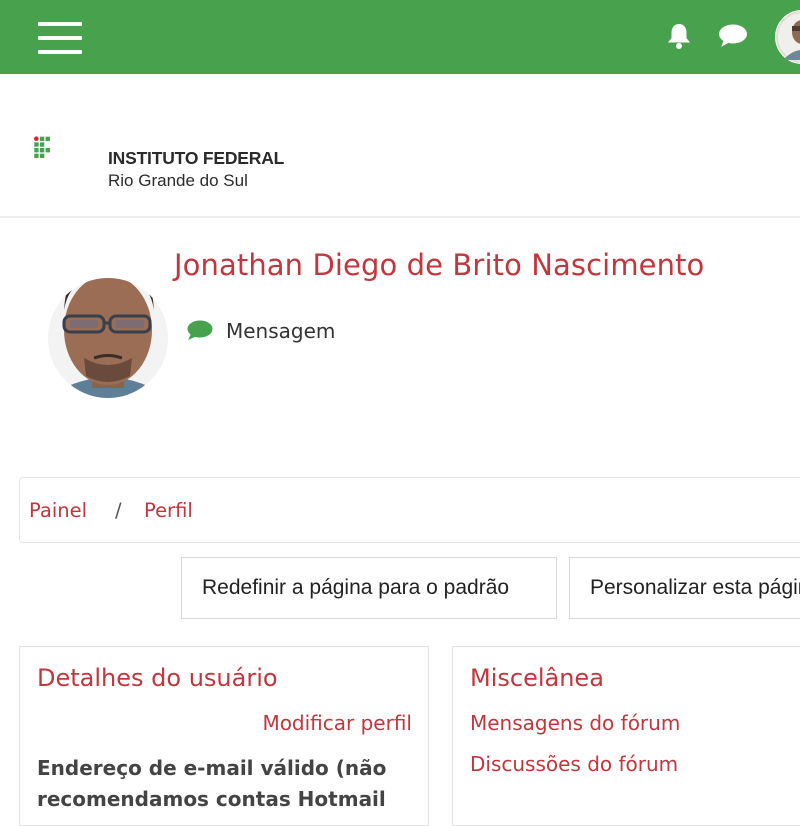 The height and width of the screenshot is (826, 800). Describe the element at coordinates (787, 37) in the screenshot. I see `user-avatar` at that location.